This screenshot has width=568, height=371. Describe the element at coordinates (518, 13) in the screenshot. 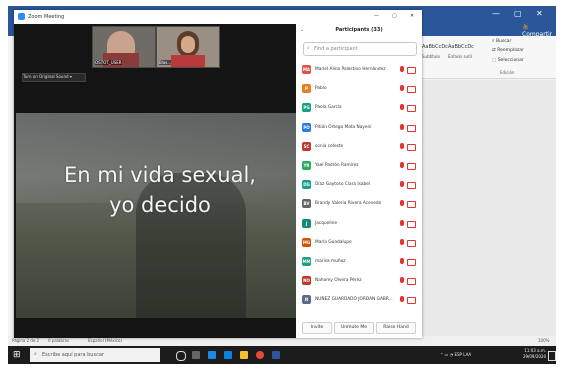

I see `word-maximize-button: ▢` at that location.